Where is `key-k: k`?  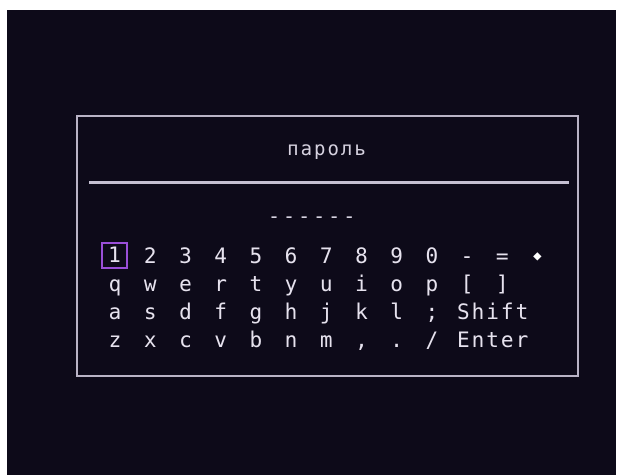 key-k: k is located at coordinates (361, 312).